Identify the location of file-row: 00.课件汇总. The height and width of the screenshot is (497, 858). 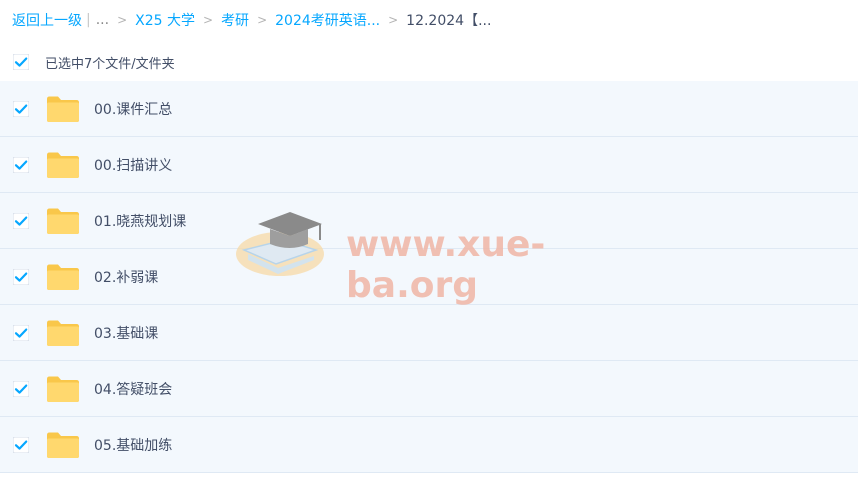
(429, 109).